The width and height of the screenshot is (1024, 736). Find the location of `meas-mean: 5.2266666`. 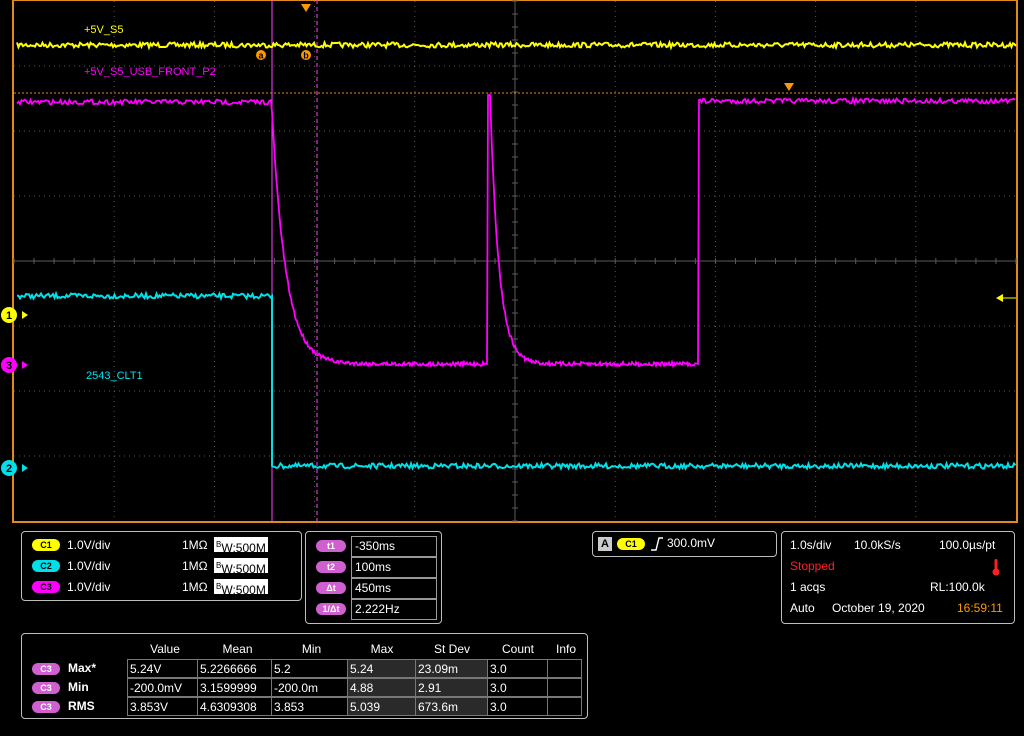

meas-mean: 5.2266666 is located at coordinates (234, 668).